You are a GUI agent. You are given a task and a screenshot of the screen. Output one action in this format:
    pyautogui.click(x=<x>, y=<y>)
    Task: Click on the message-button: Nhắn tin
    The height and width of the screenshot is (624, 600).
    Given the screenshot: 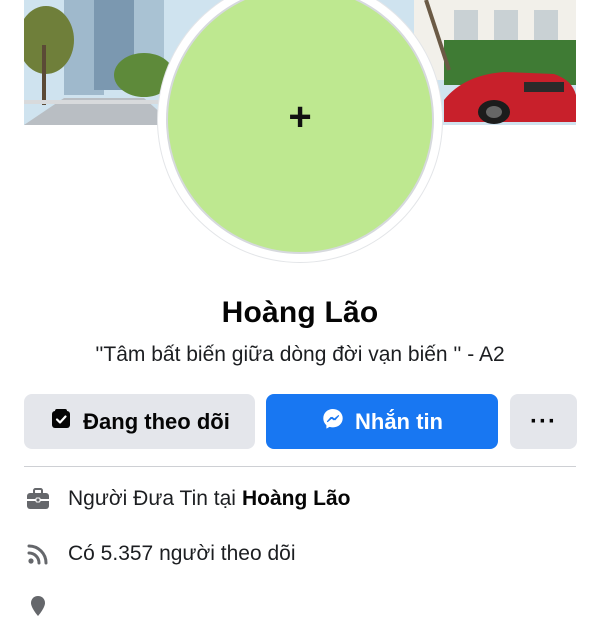 What is the action you would take?
    pyautogui.click(x=382, y=421)
    